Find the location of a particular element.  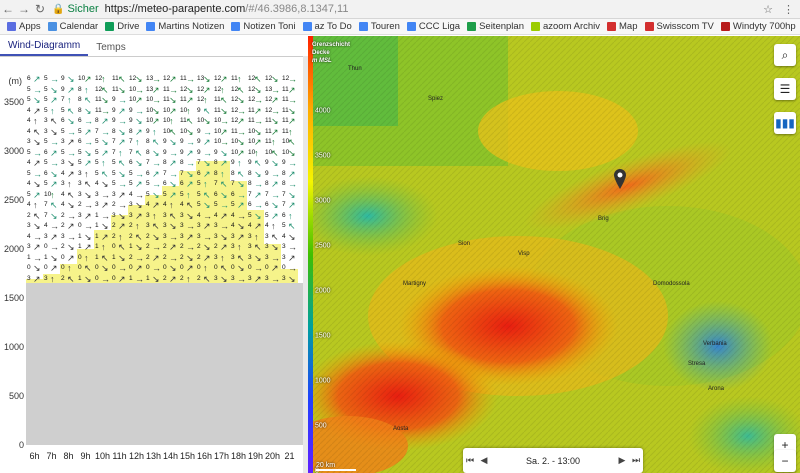

bookmark-item: Map is located at coordinates (622, 26).